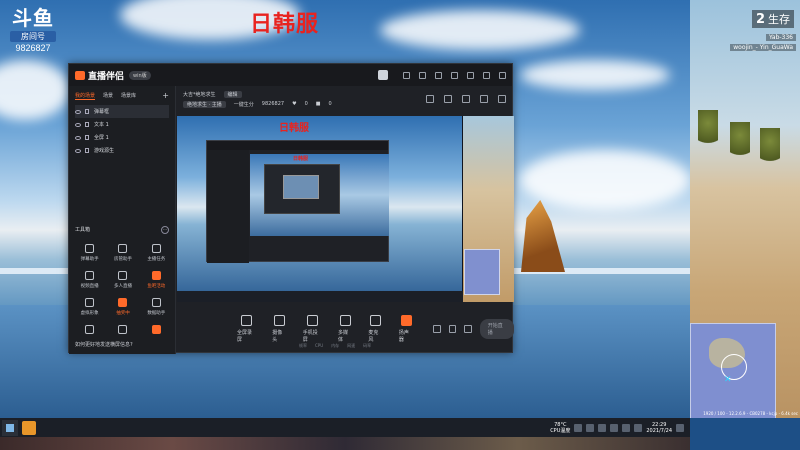  I want to click on circle-icon, so click(452, 329).